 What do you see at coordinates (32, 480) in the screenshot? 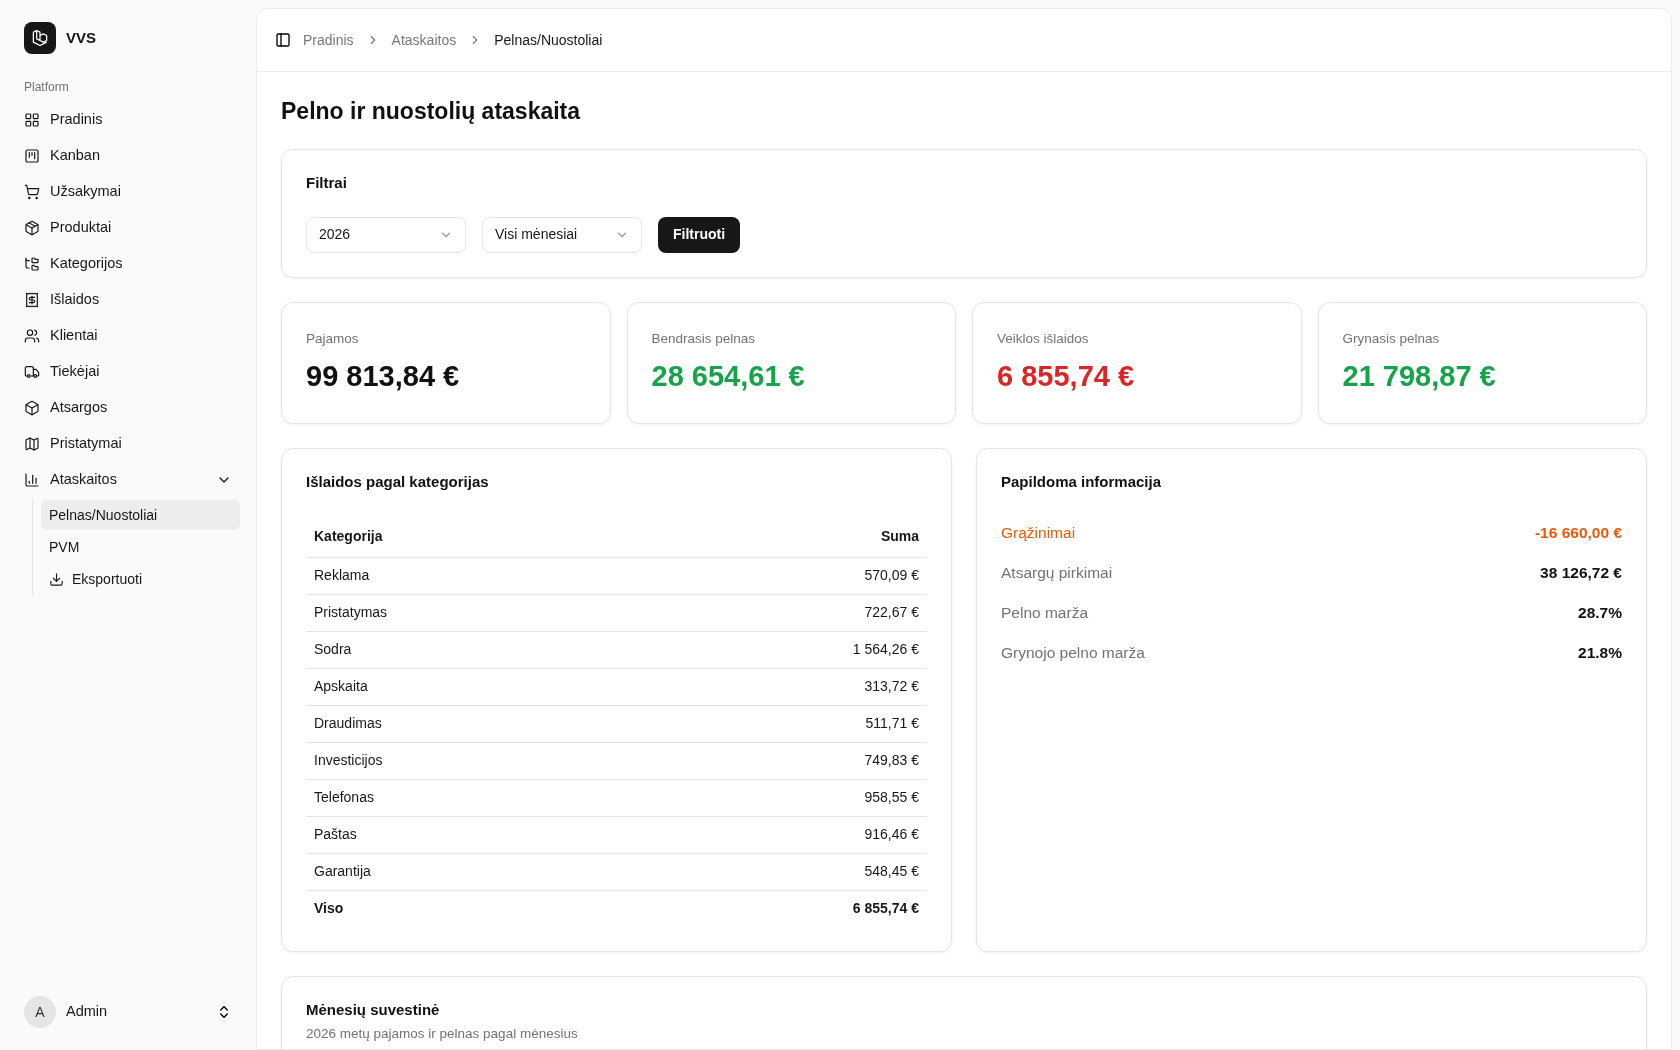
I see `bar-chart-icon` at bounding box center [32, 480].